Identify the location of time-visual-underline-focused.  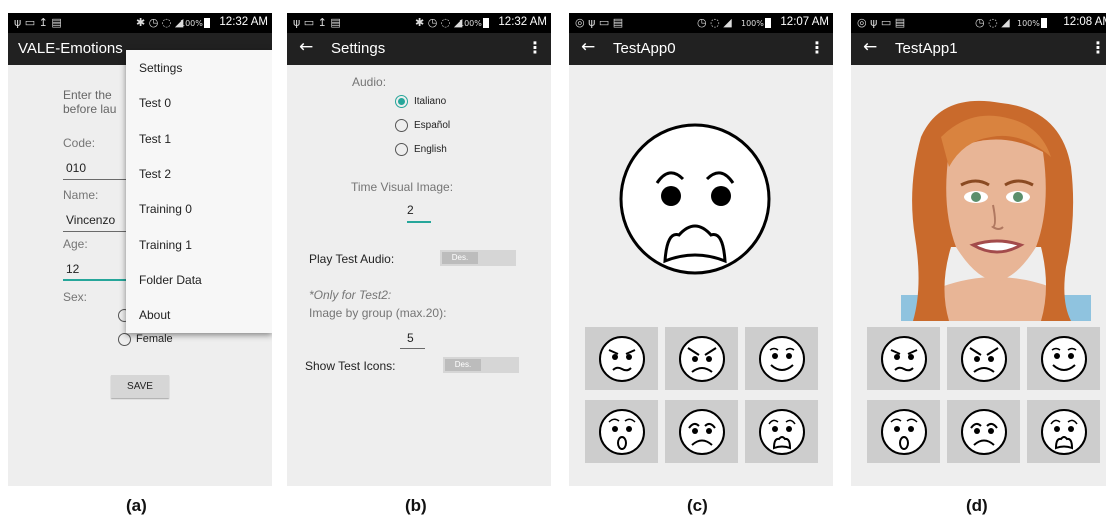
(419, 222).